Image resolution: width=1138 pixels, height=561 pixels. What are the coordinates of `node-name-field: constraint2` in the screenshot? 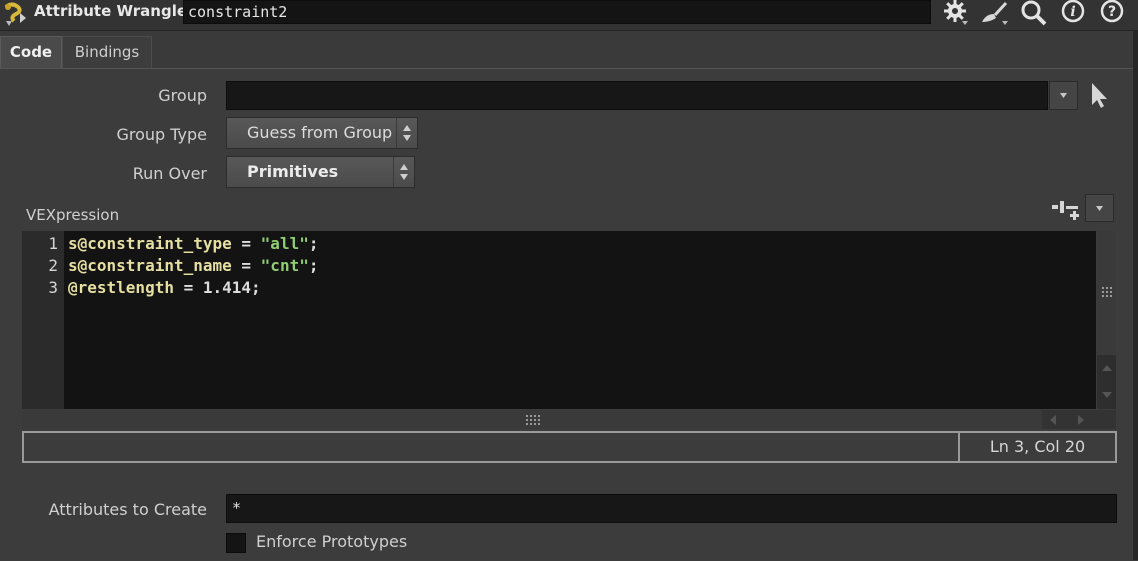 It's located at (557, 12).